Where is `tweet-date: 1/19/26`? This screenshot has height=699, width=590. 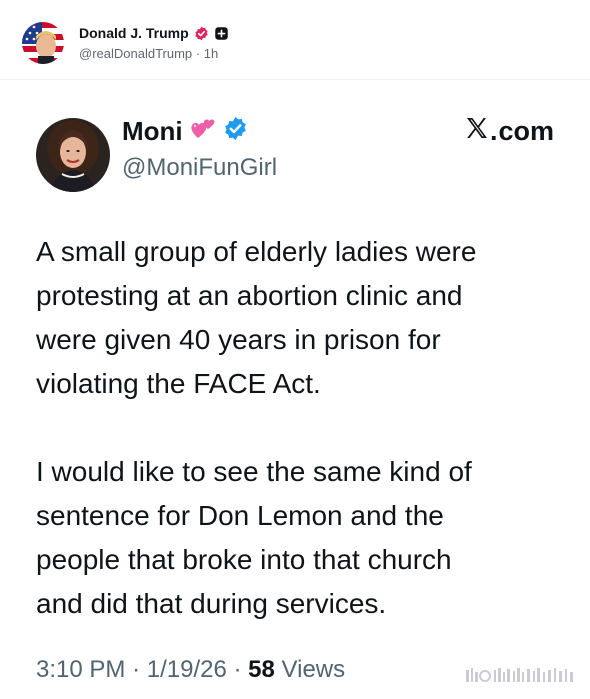 tweet-date: 1/19/26 is located at coordinates (186, 669).